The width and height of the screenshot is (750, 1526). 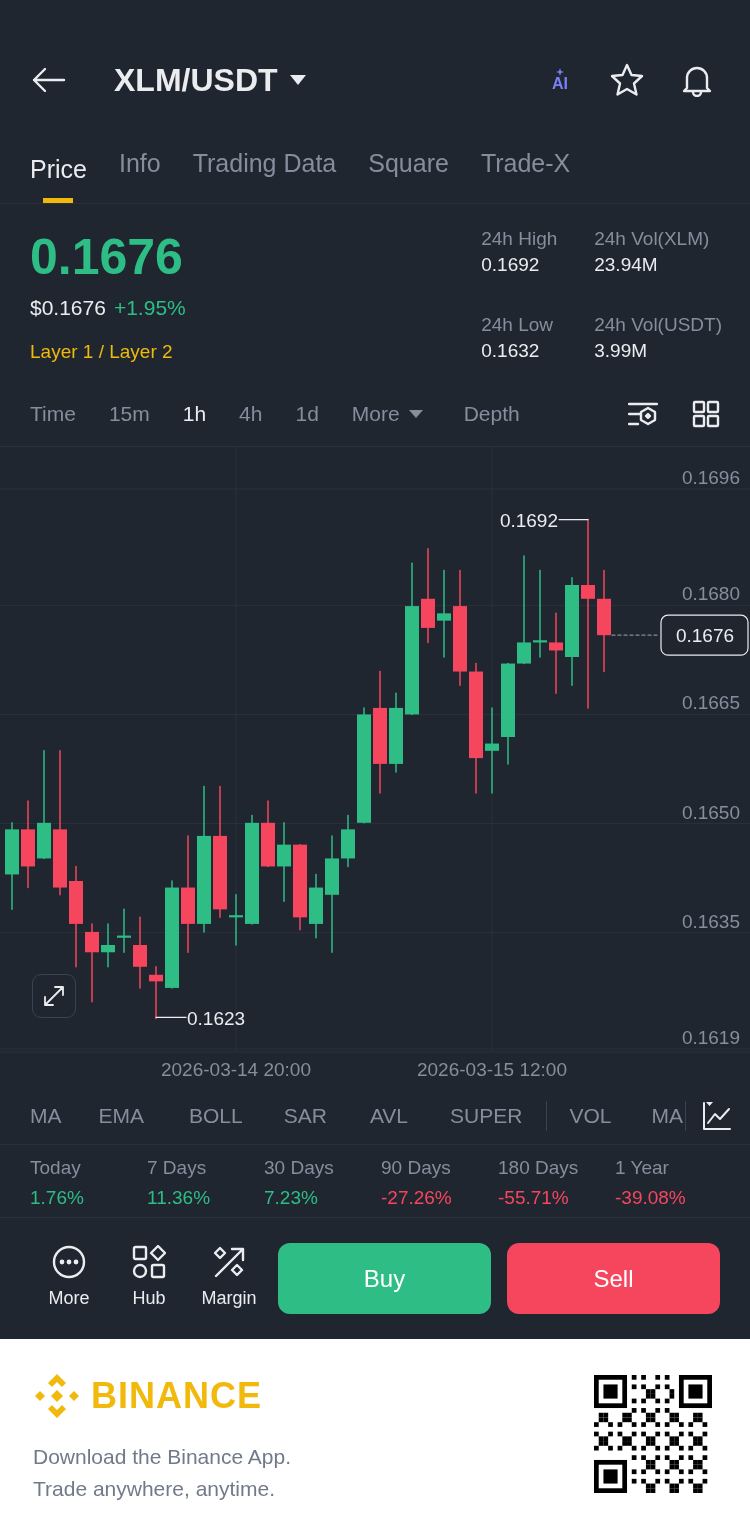 What do you see at coordinates (264, 170) in the screenshot?
I see `tab: Trading Data` at bounding box center [264, 170].